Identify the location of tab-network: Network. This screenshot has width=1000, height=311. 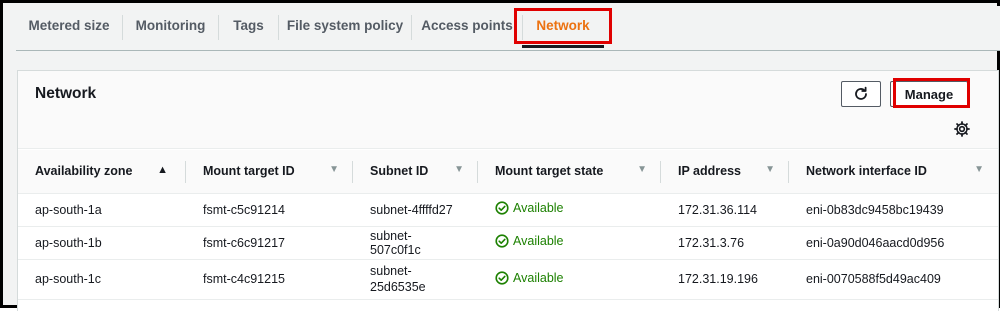
(563, 28).